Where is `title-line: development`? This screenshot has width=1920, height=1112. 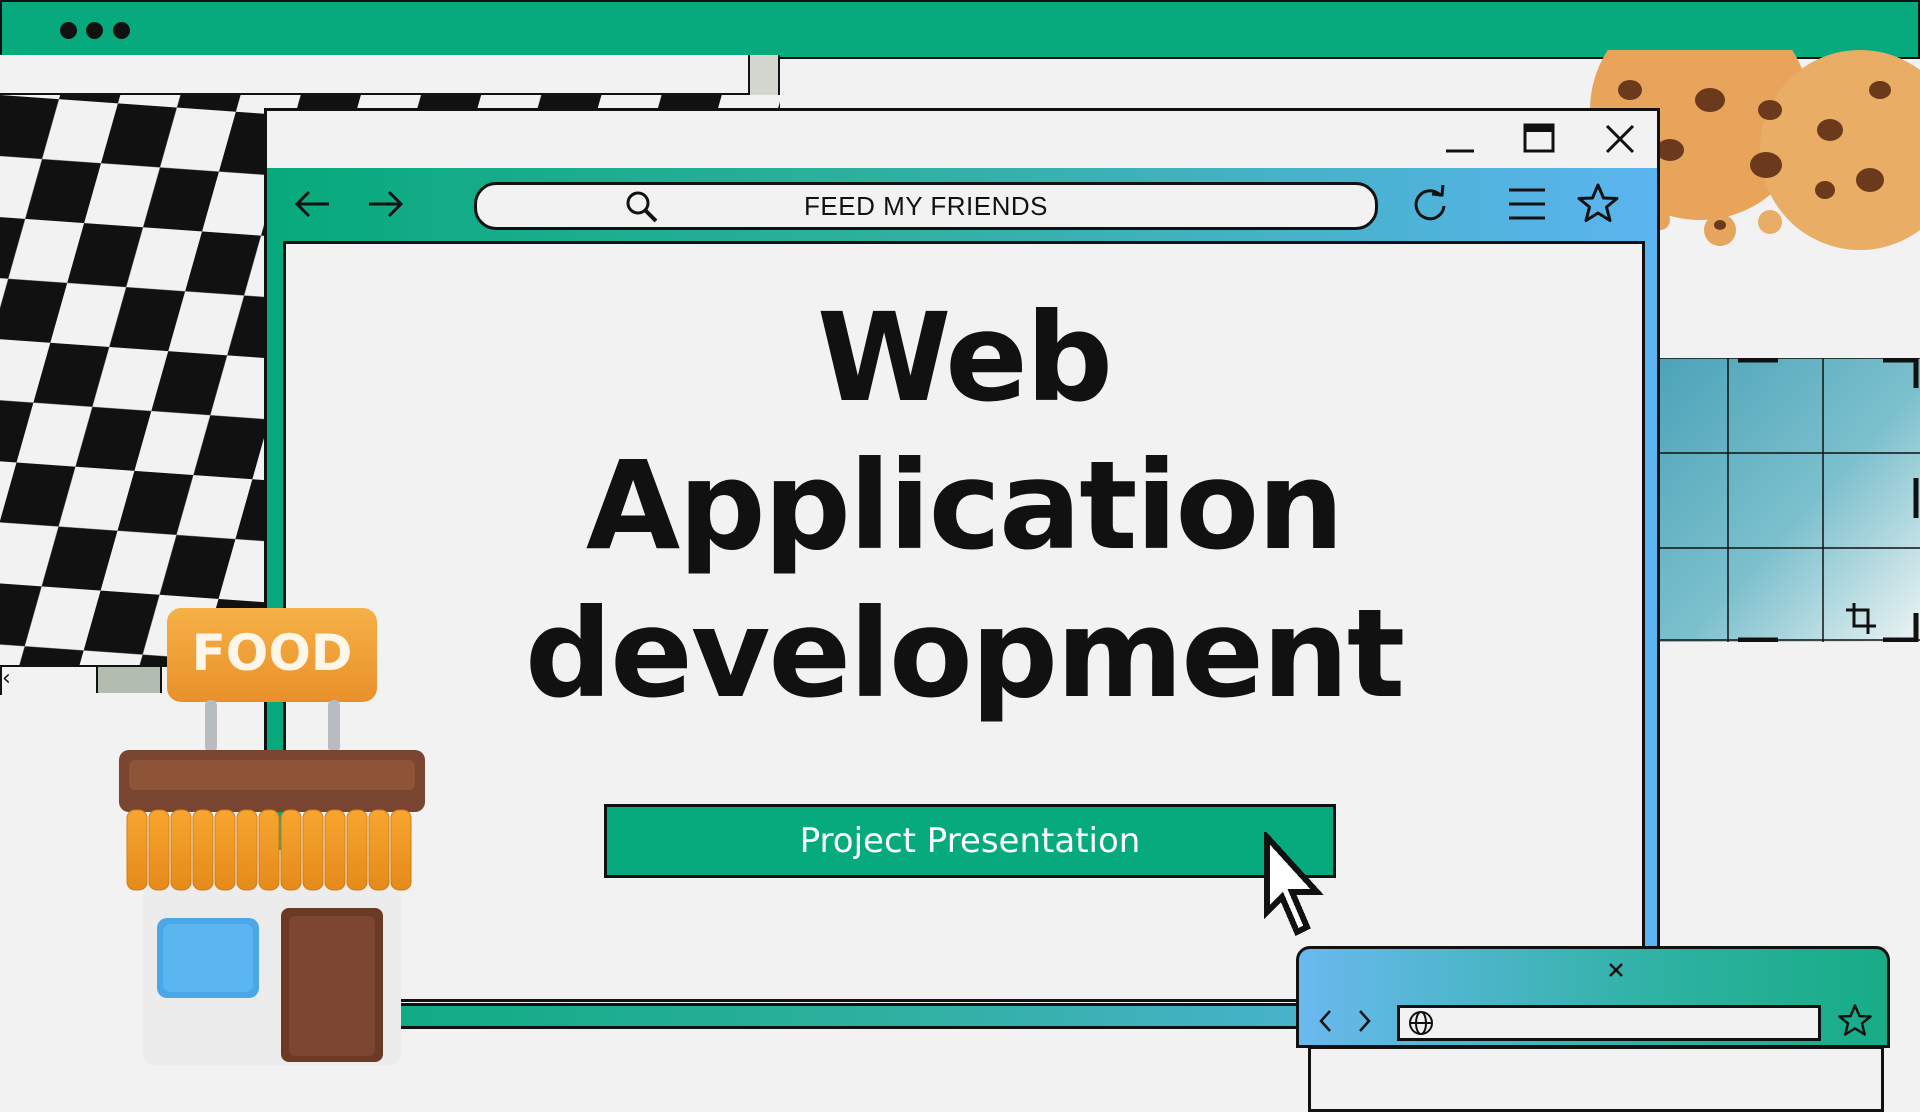 title-line: development is located at coordinates (964, 654).